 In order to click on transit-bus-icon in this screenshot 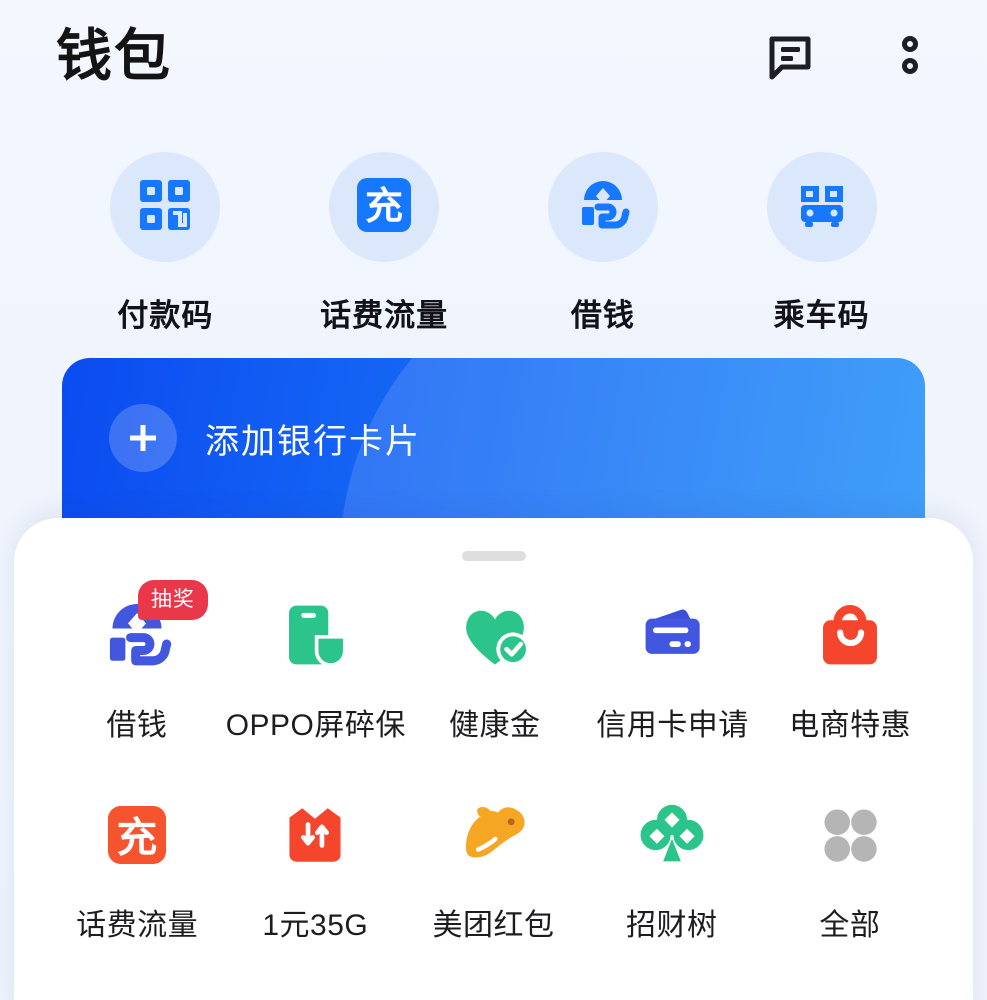, I will do `click(822, 207)`.